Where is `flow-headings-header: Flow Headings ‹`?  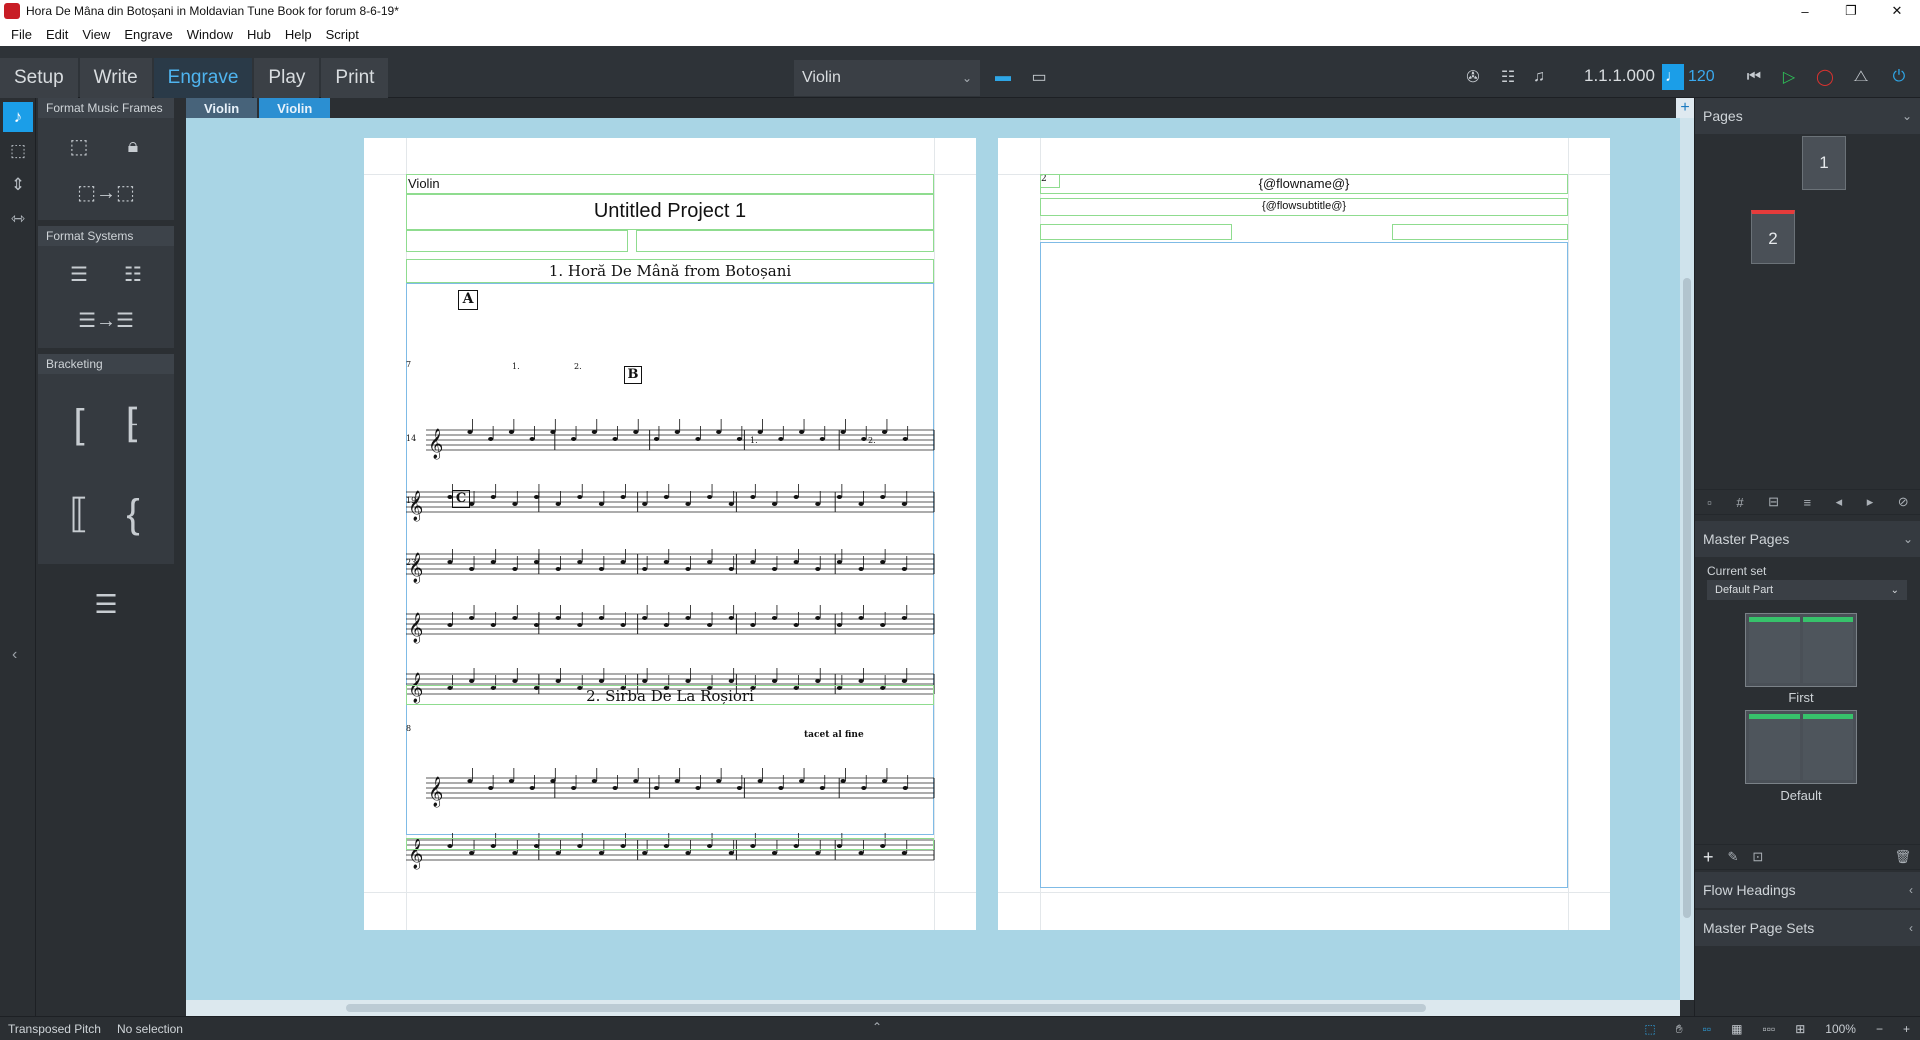
flow-headings-header: Flow Headings ‹ is located at coordinates (1807, 890).